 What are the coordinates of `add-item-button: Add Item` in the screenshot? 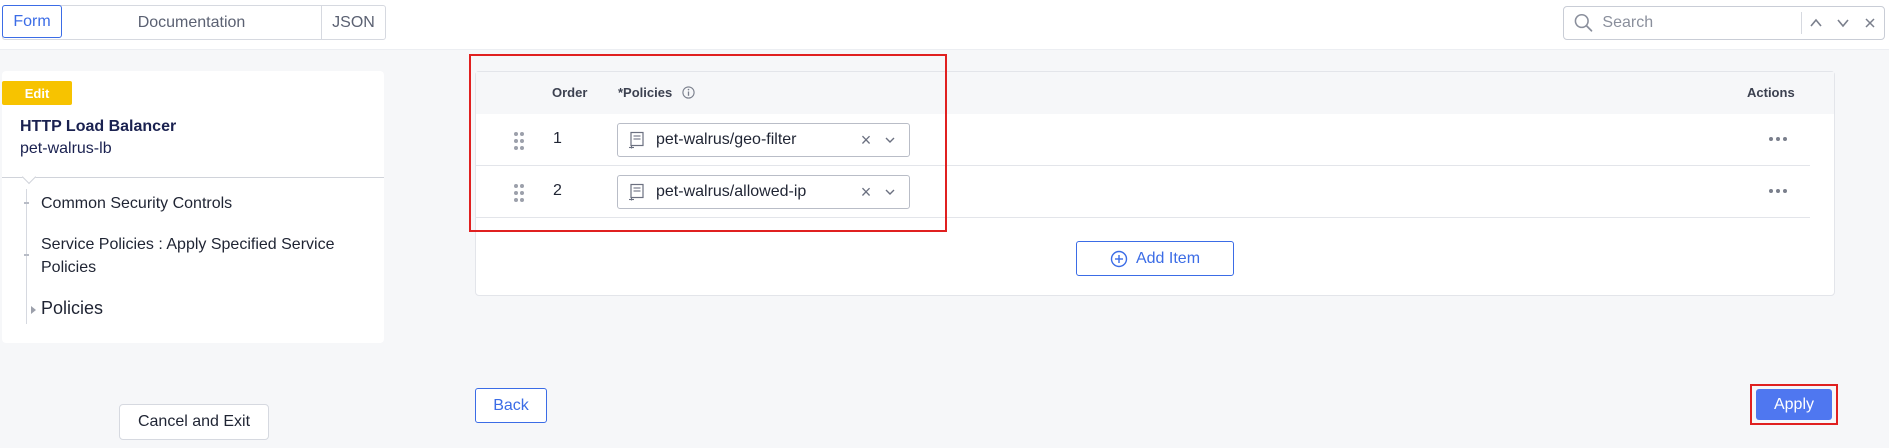 It's located at (1155, 258).